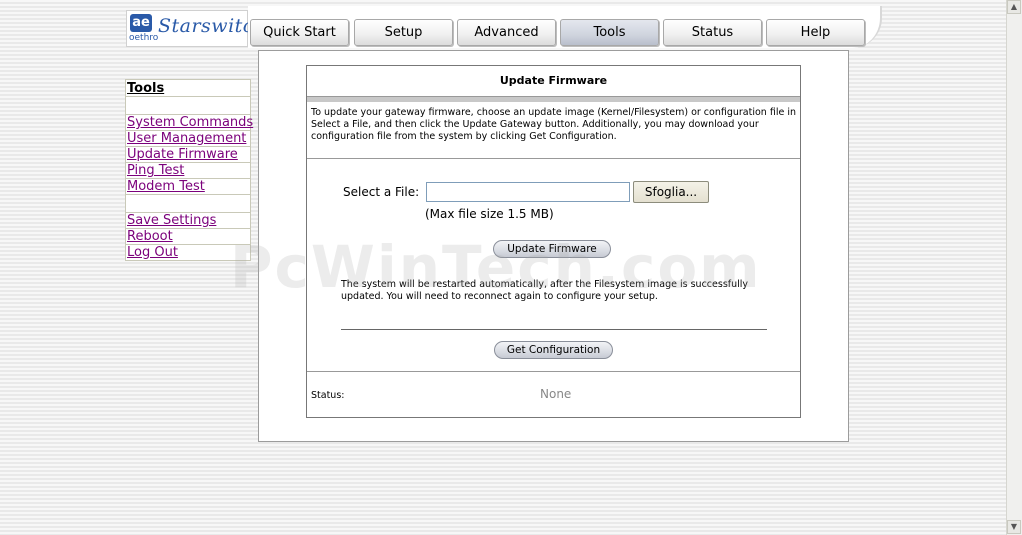 The height and width of the screenshot is (535, 1022). Describe the element at coordinates (188, 88) in the screenshot. I see `sidebar-title: Tools` at that location.